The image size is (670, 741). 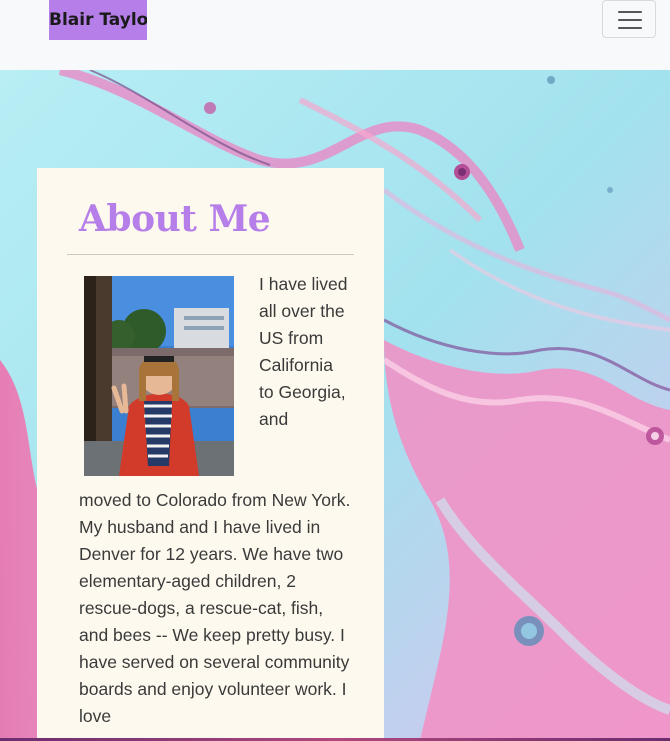 What do you see at coordinates (159, 376) in the screenshot?
I see `profile-photo` at bounding box center [159, 376].